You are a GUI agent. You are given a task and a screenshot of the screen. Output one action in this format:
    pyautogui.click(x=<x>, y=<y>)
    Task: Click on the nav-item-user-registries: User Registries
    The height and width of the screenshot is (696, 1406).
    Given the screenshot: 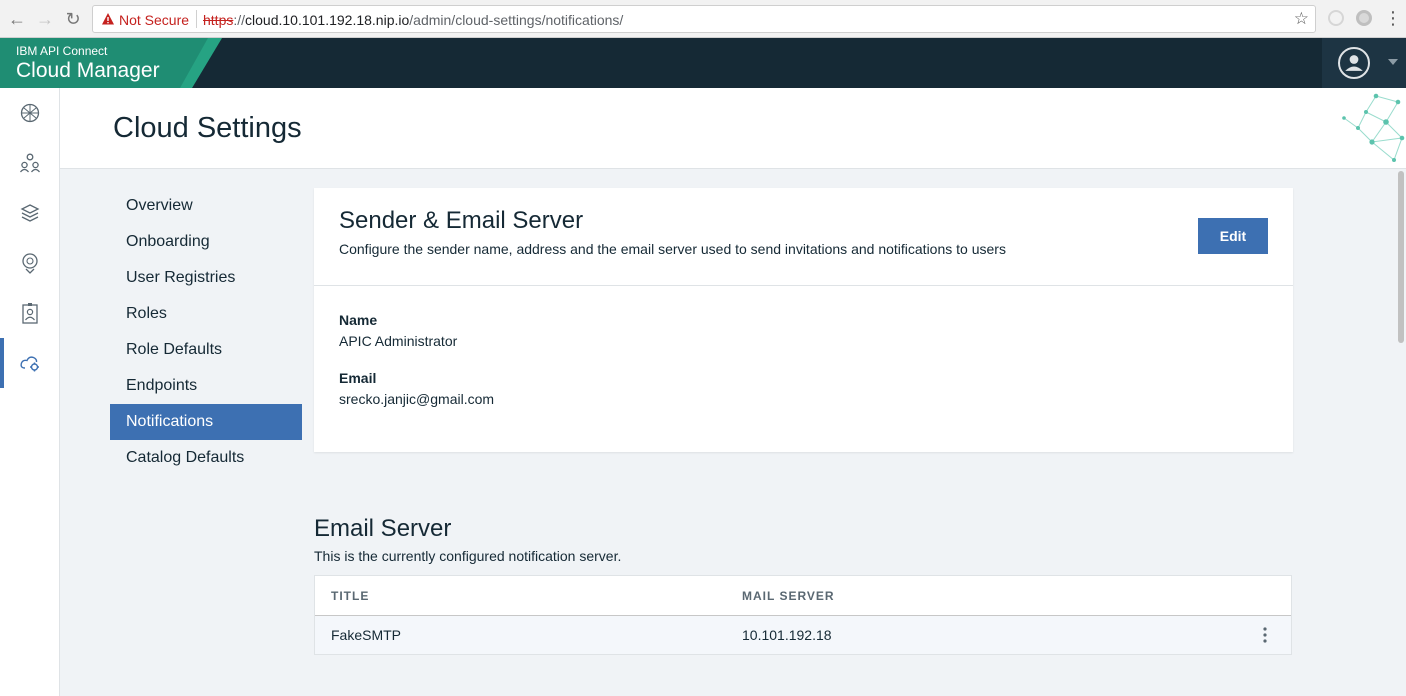 What is the action you would take?
    pyautogui.click(x=206, y=278)
    